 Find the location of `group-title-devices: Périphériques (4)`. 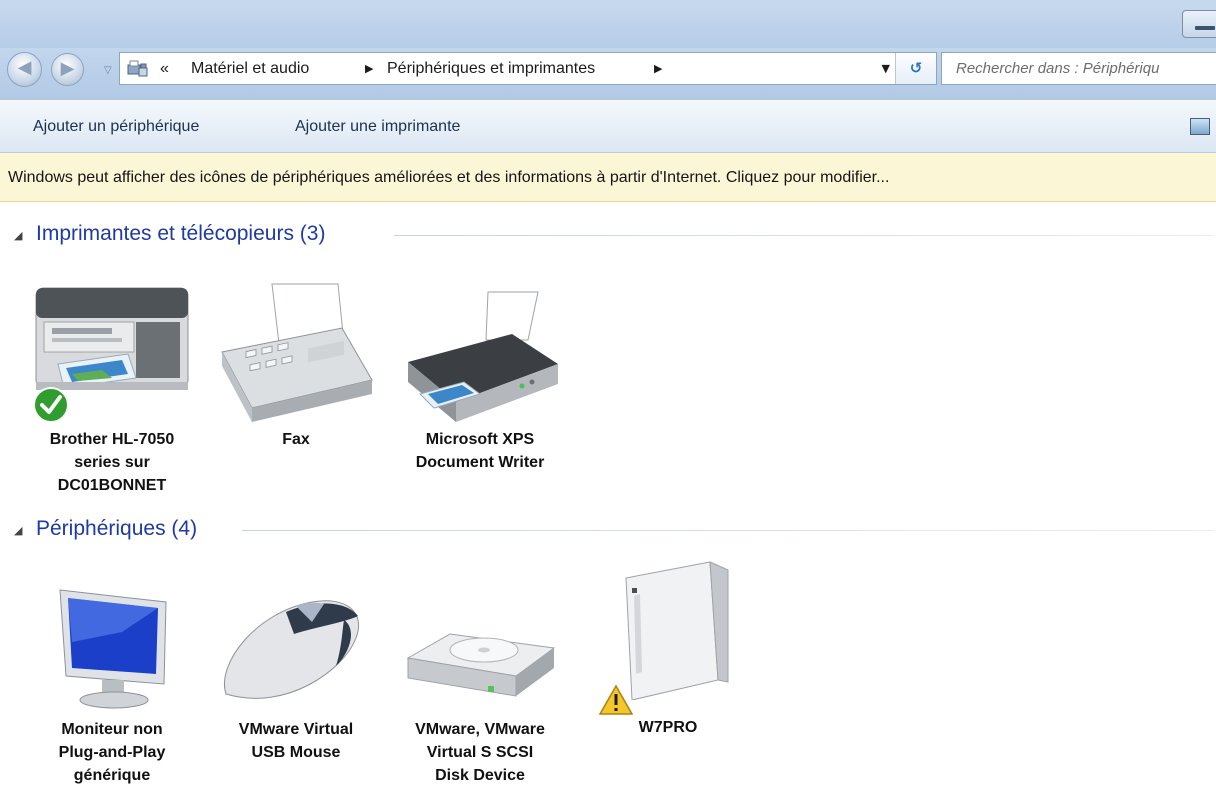

group-title-devices: Périphériques (4) is located at coordinates (123, 529).